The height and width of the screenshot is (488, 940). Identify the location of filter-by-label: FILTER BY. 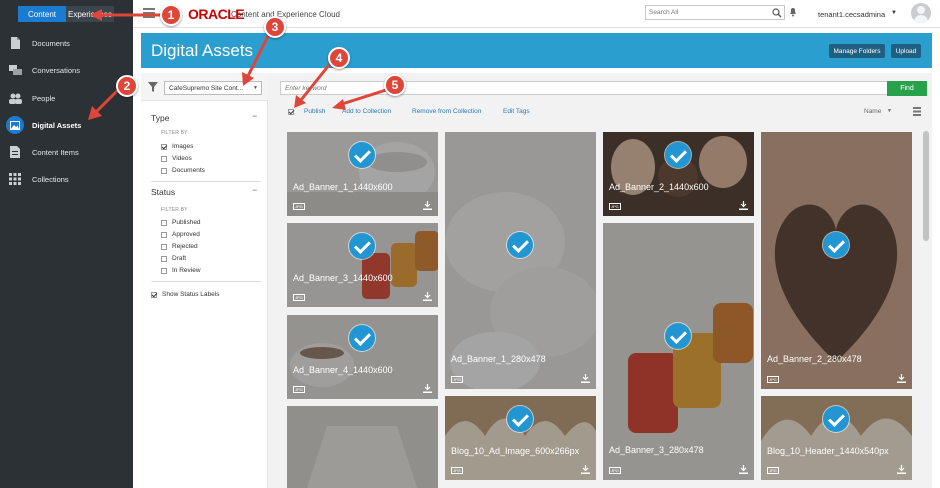
(174, 133).